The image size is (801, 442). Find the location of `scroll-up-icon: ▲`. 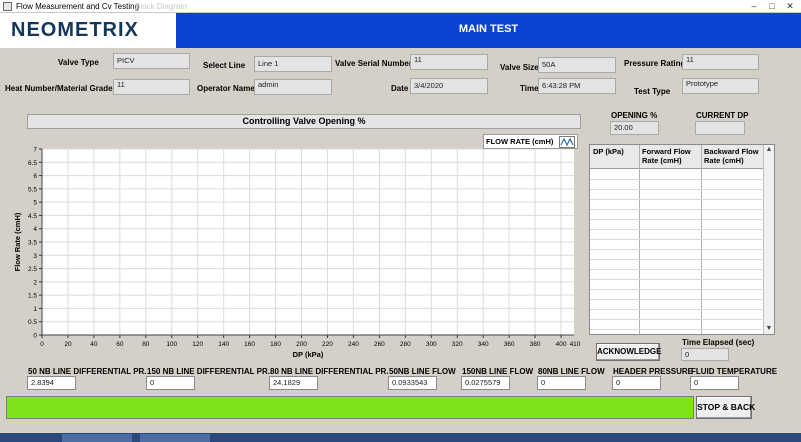

scroll-up-icon: ▲ is located at coordinates (769, 150).